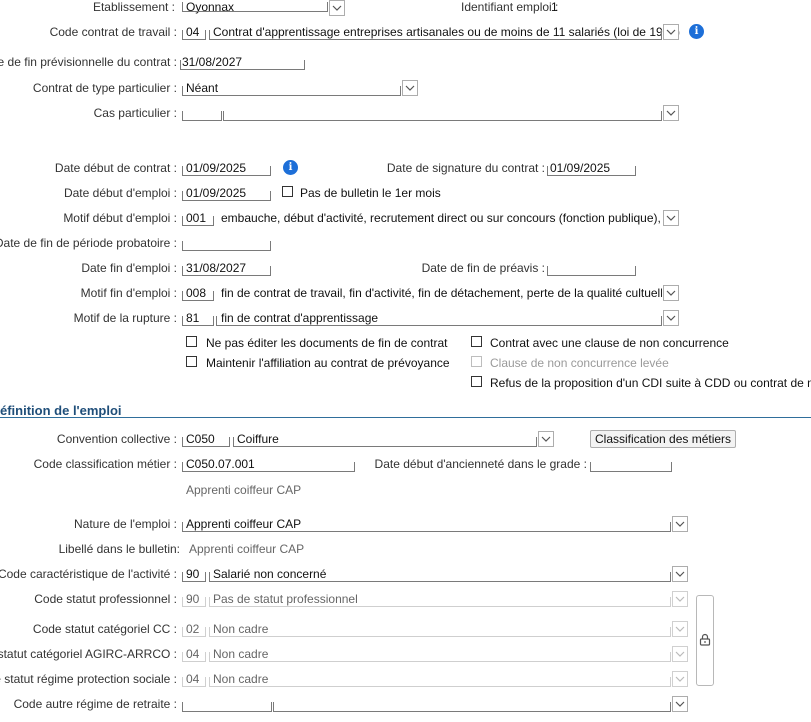  What do you see at coordinates (194, 632) in the screenshot?
I see `statut-cat-cc-code-line` at bounding box center [194, 632].